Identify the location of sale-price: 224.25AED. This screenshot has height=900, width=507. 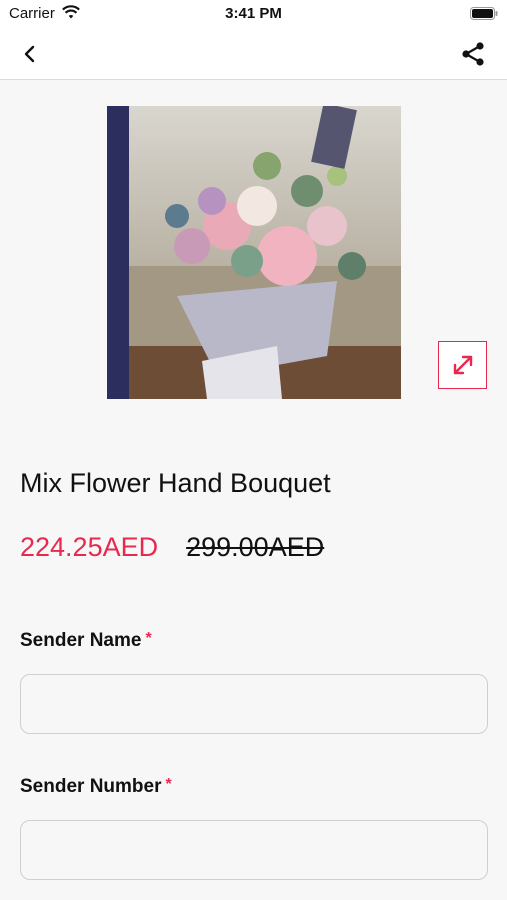
(89, 547).